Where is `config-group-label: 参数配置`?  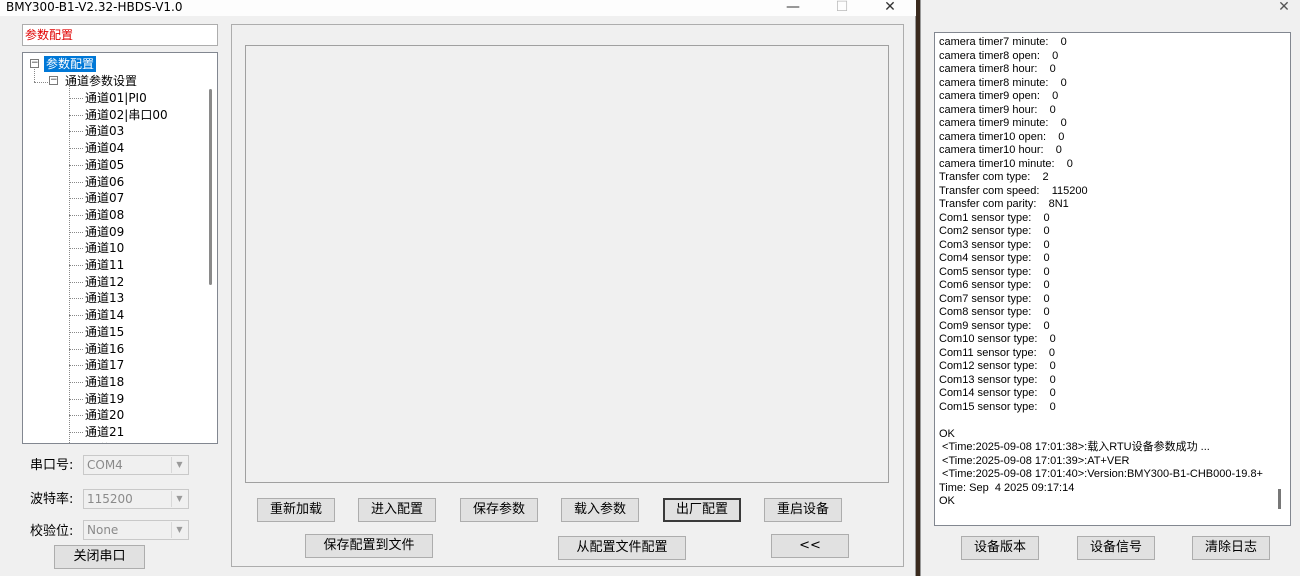
config-group-label: 参数配置 is located at coordinates (120, 35).